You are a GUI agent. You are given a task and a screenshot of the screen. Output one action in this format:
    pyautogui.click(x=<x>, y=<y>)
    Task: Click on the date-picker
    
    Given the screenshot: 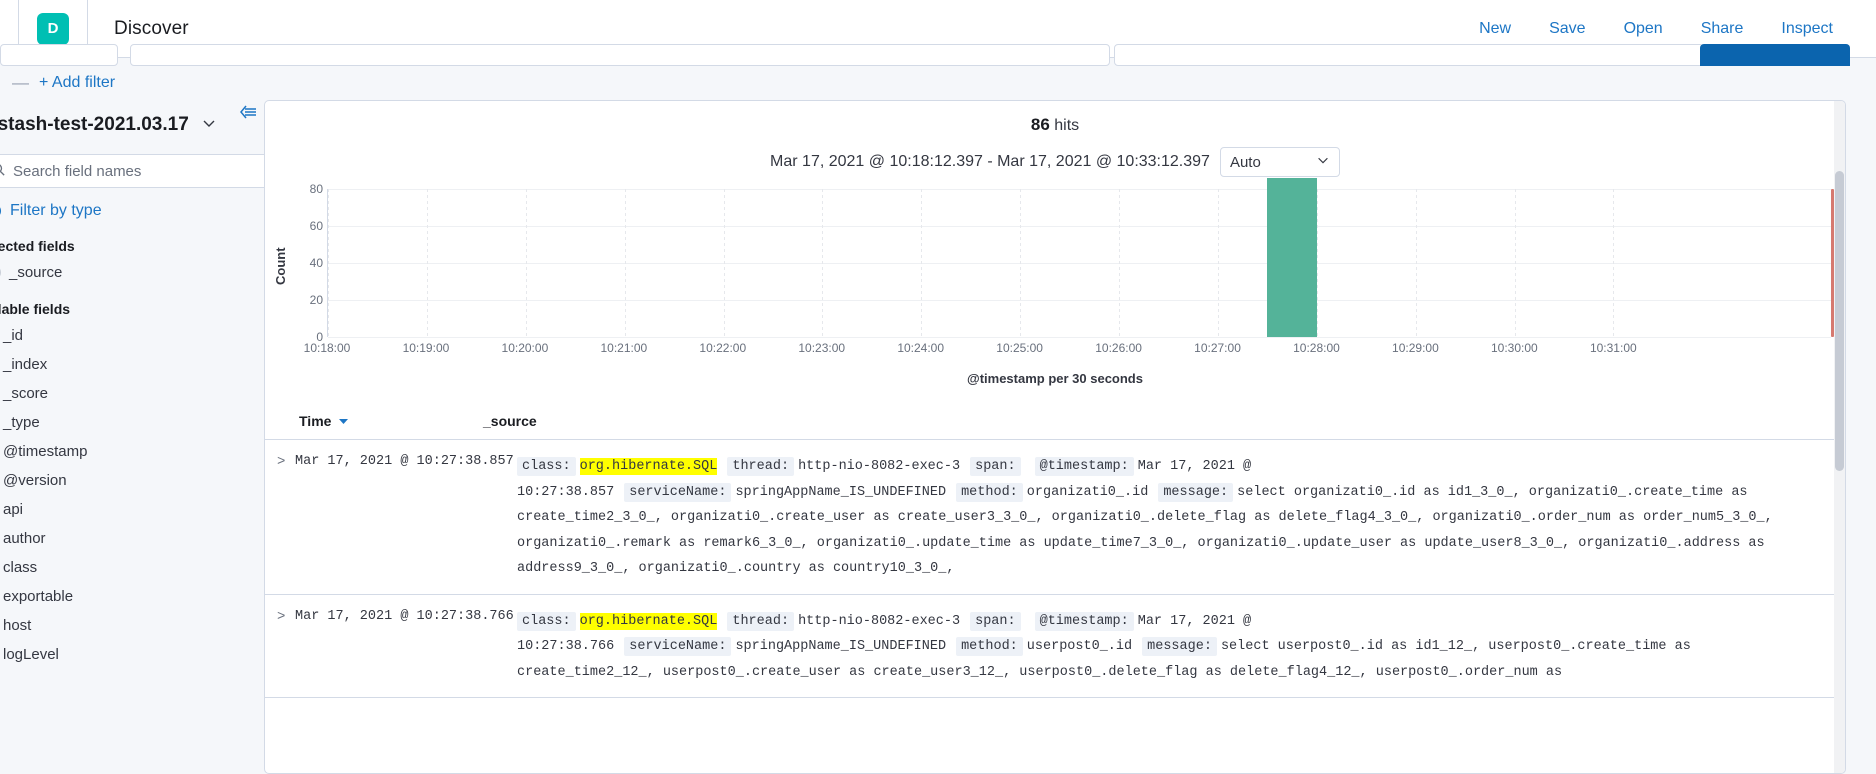 What is the action you would take?
    pyautogui.click(x=1409, y=55)
    